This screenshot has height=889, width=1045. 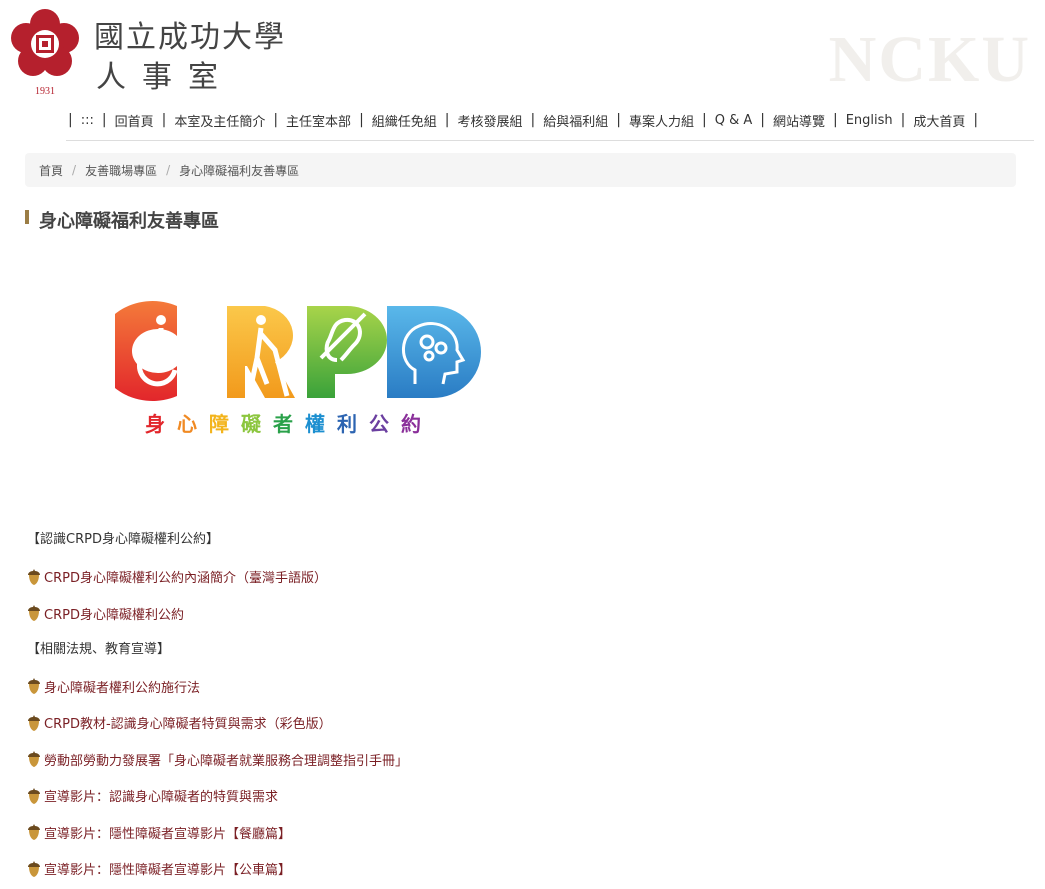 What do you see at coordinates (517, 613) in the screenshot?
I see `list-item: CRPD身心障礙權利公約` at bounding box center [517, 613].